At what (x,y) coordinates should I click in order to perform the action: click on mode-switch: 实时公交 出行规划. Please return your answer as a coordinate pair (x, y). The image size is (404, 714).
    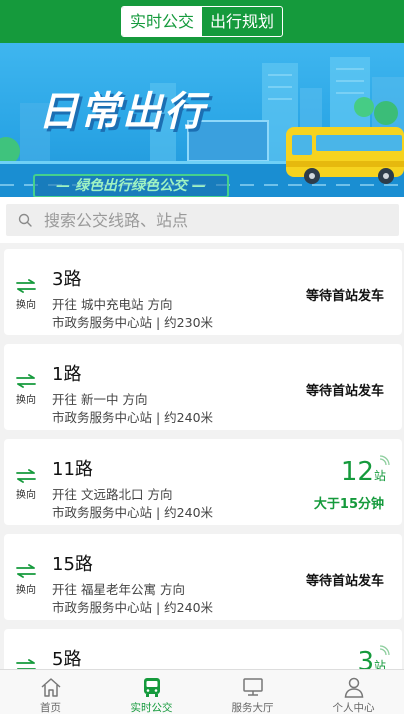
    Looking at the image, I should click on (202, 21).